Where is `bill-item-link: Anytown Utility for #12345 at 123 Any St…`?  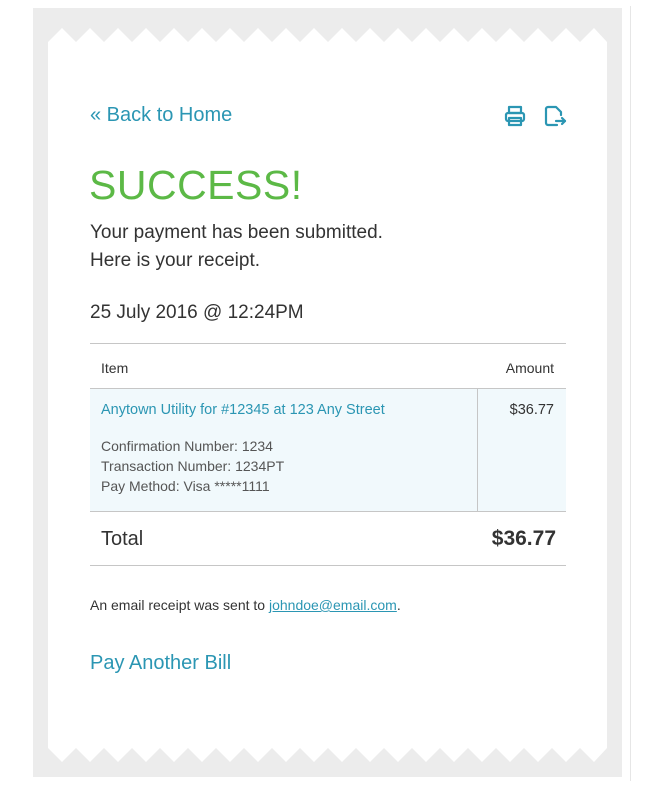 bill-item-link: Anytown Utility for #12345 at 123 Any St… is located at coordinates (243, 410).